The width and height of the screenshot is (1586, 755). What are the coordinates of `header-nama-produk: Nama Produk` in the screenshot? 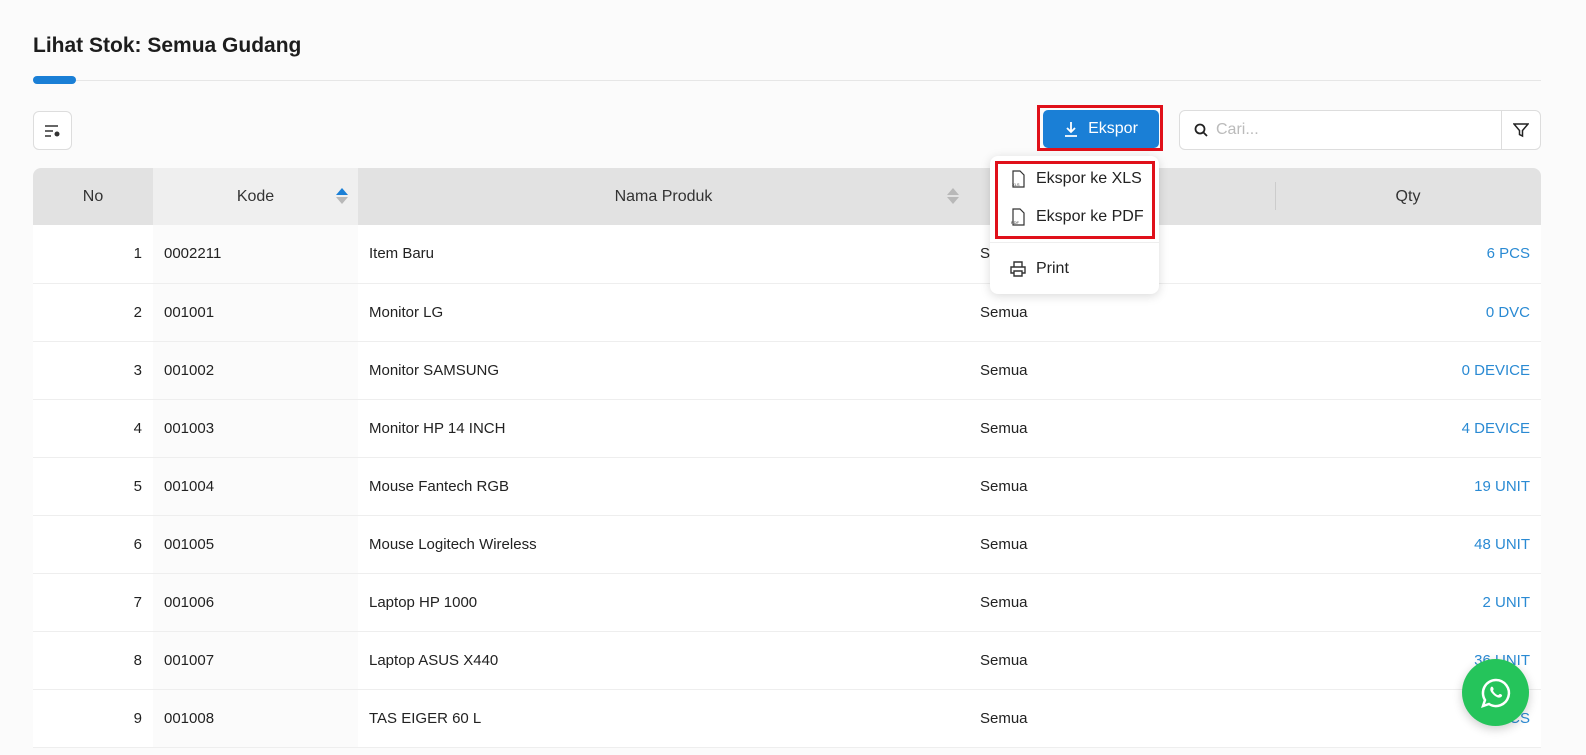 It's located at (663, 196).